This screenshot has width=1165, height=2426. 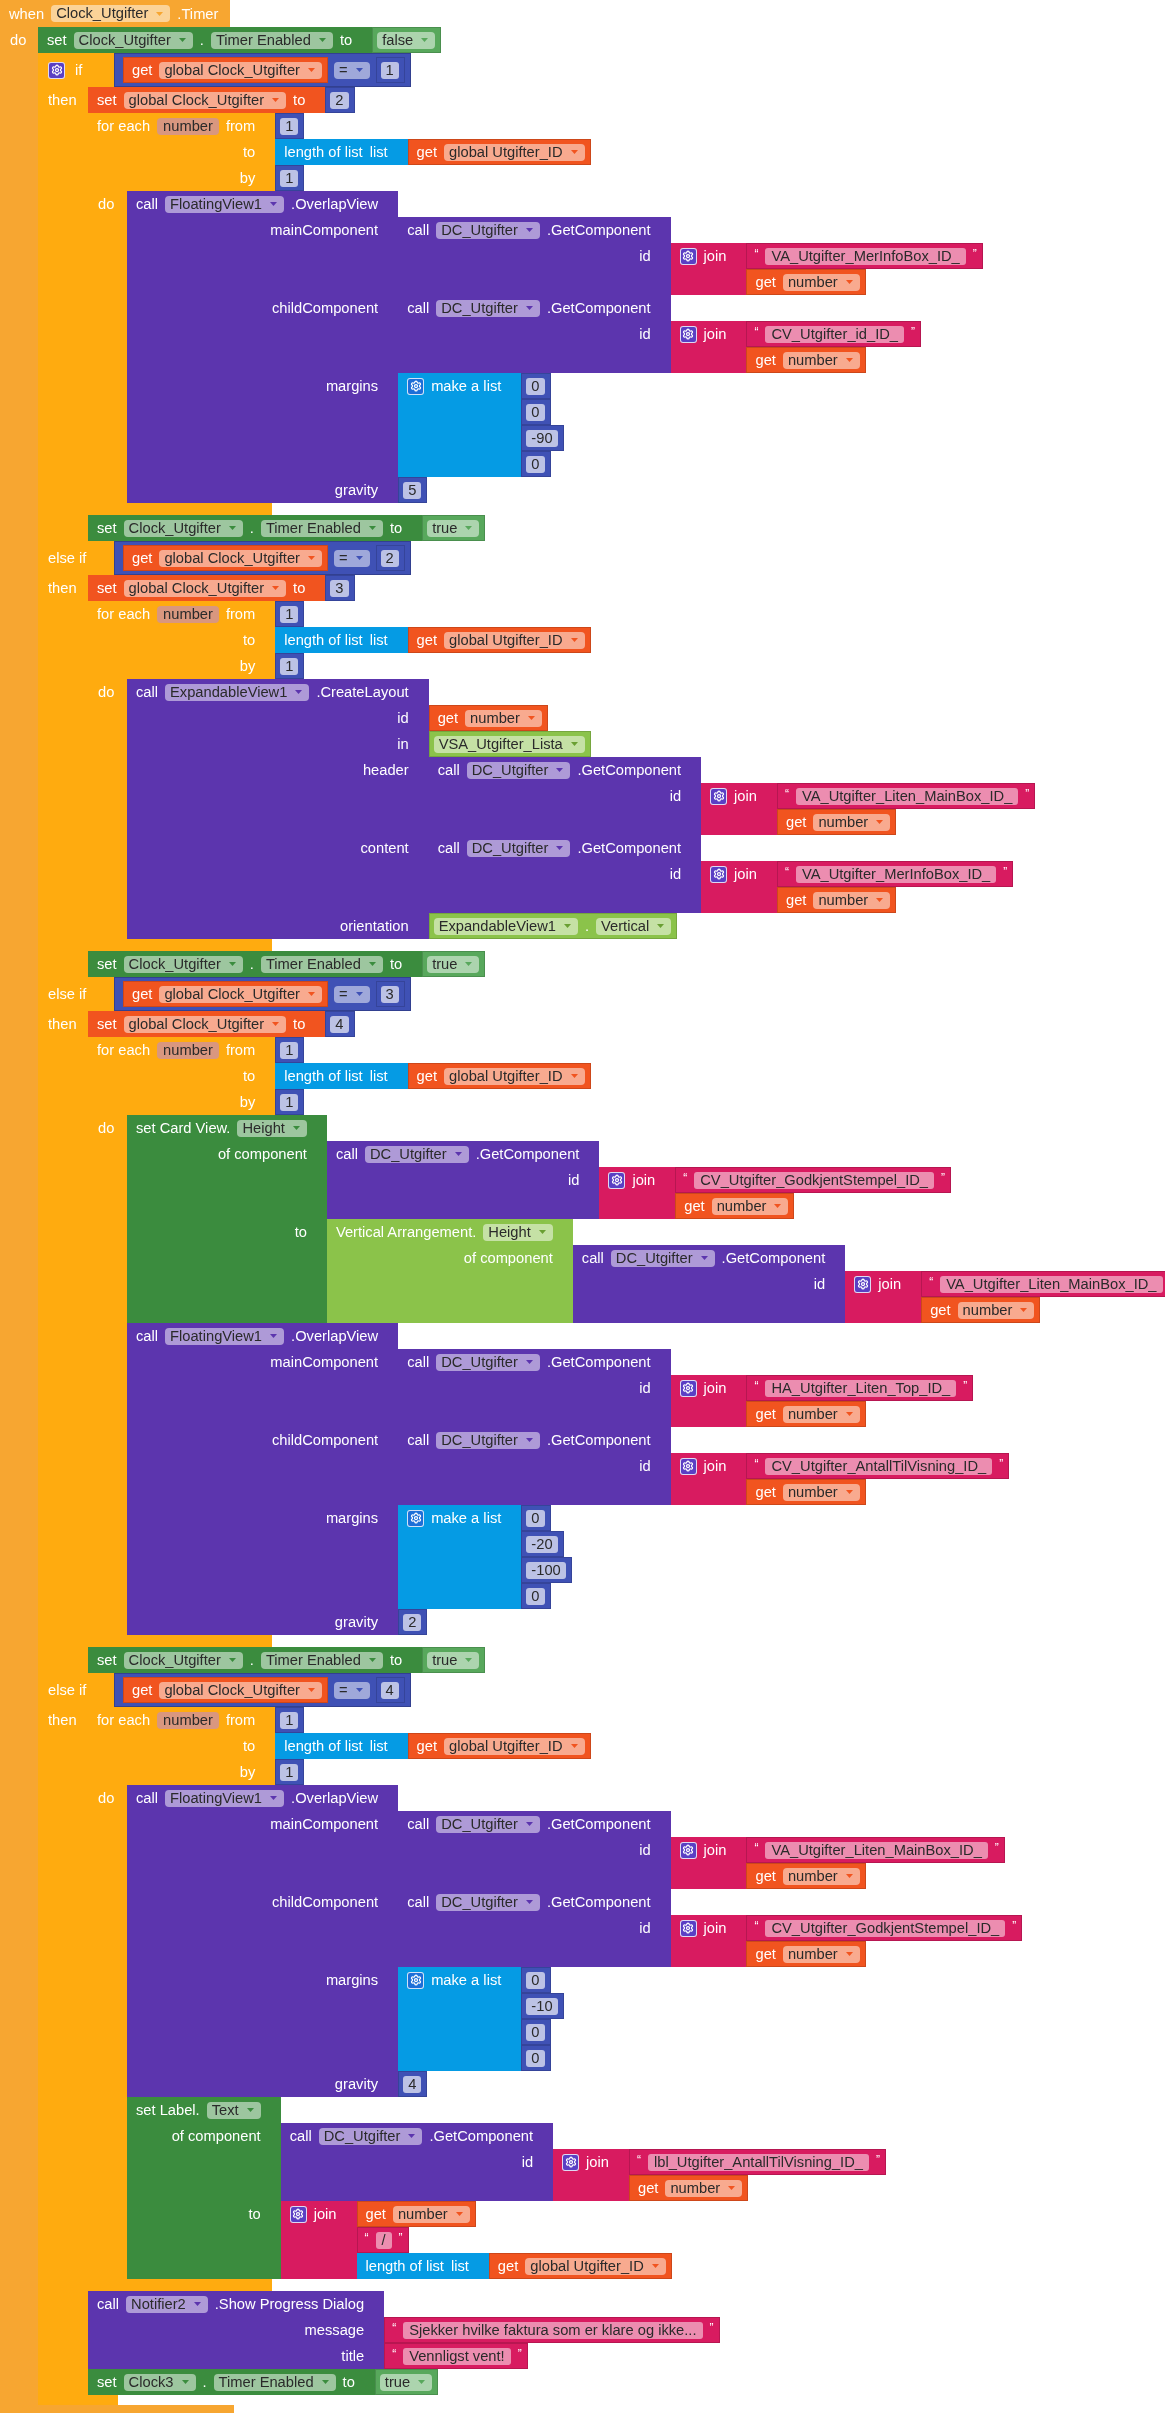 What do you see at coordinates (412, 490) in the screenshot?
I see `numeral-field: 5` at bounding box center [412, 490].